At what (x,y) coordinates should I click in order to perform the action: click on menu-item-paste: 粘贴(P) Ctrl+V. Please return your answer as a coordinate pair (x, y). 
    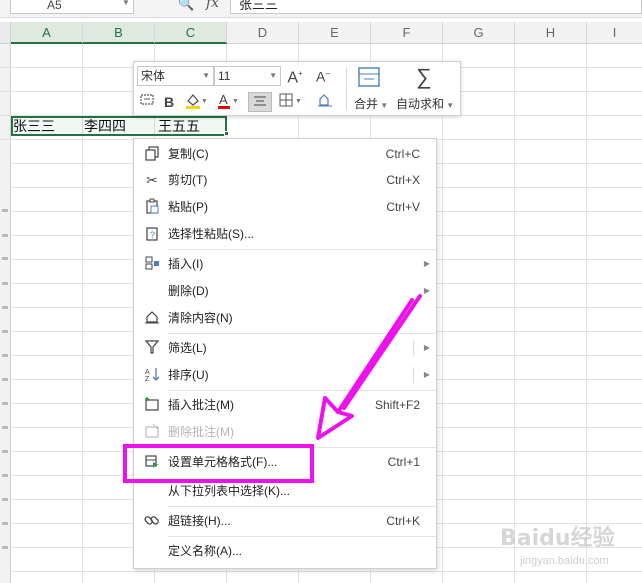
    Looking at the image, I should click on (285, 207).